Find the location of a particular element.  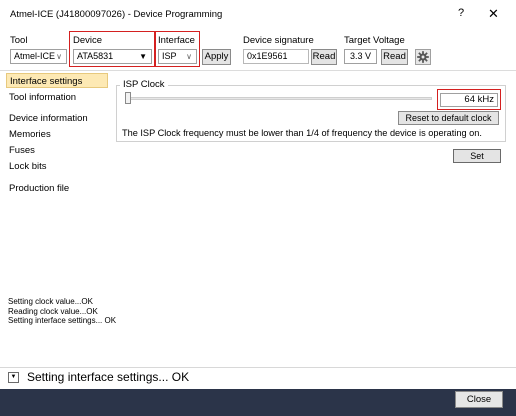

sidebar-item-lock-bits: Lock bits is located at coordinates (57, 166).